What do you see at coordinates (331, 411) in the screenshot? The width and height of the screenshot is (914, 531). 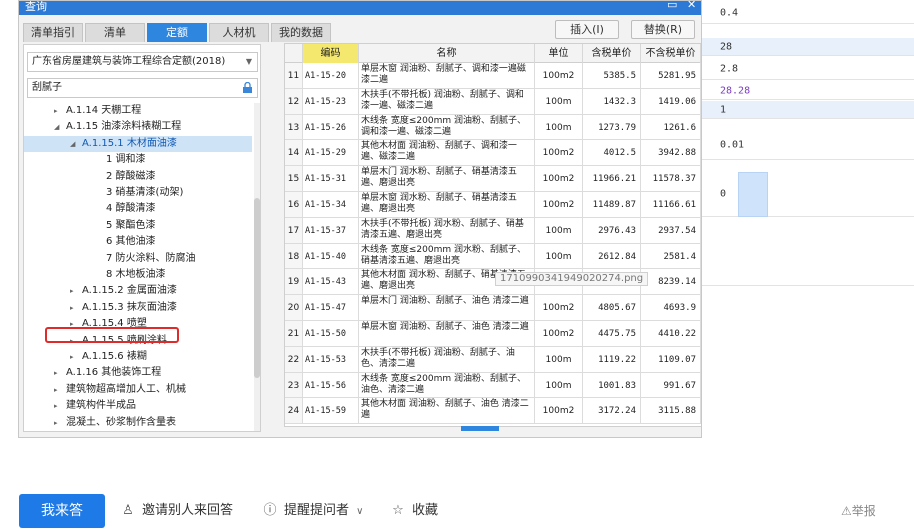 I see `quota-code: A1-15-59` at bounding box center [331, 411].